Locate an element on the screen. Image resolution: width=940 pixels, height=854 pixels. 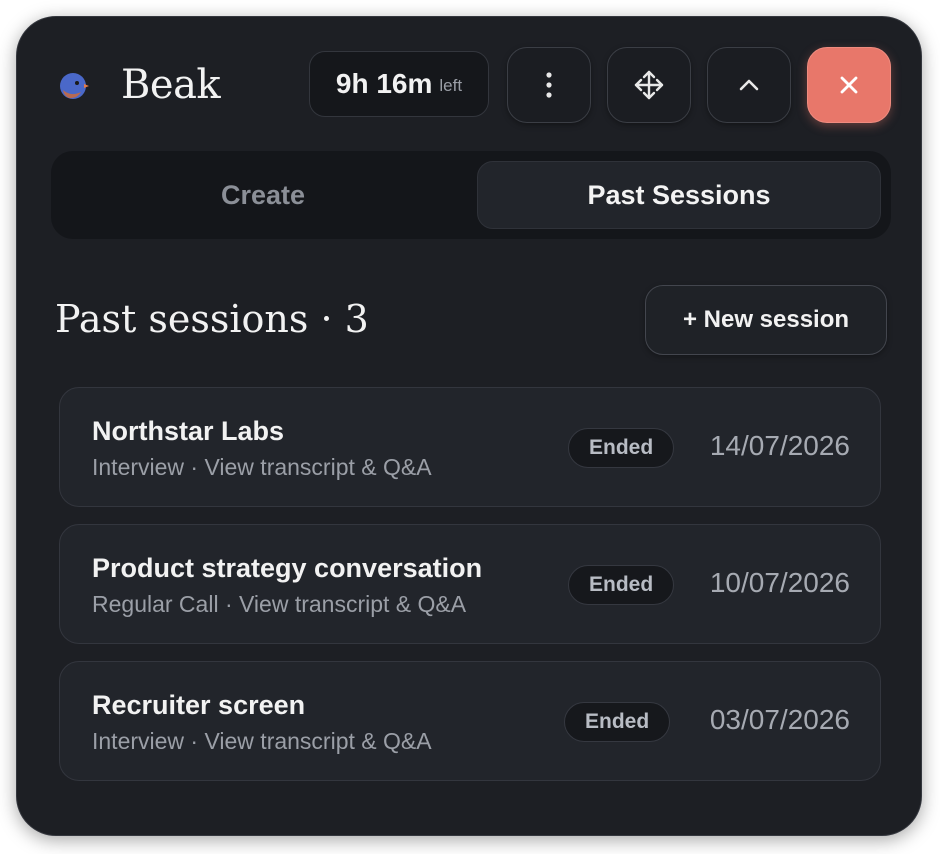
more-options-button is located at coordinates (549, 85).